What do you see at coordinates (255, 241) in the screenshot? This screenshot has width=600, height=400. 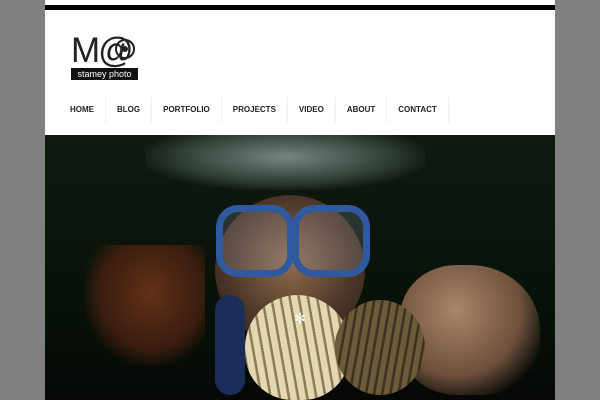 I see `mask-lens-left` at bounding box center [255, 241].